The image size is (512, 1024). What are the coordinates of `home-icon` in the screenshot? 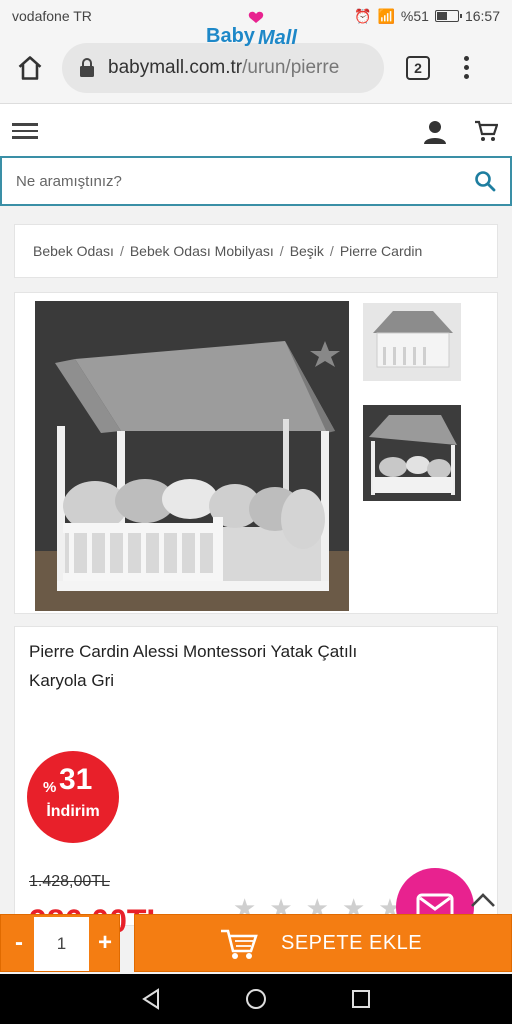 It's located at (30, 67).